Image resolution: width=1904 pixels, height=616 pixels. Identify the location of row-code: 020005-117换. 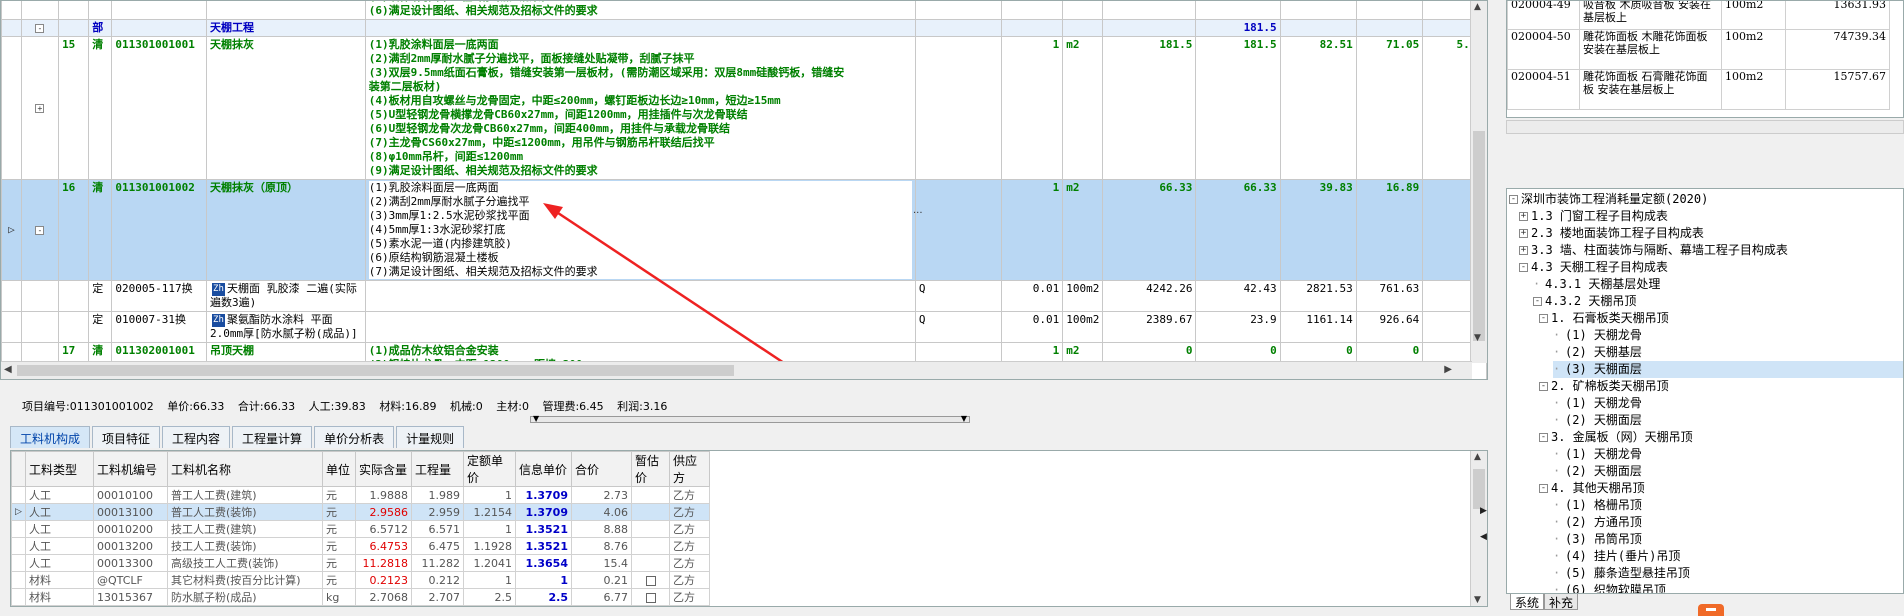
(159, 296).